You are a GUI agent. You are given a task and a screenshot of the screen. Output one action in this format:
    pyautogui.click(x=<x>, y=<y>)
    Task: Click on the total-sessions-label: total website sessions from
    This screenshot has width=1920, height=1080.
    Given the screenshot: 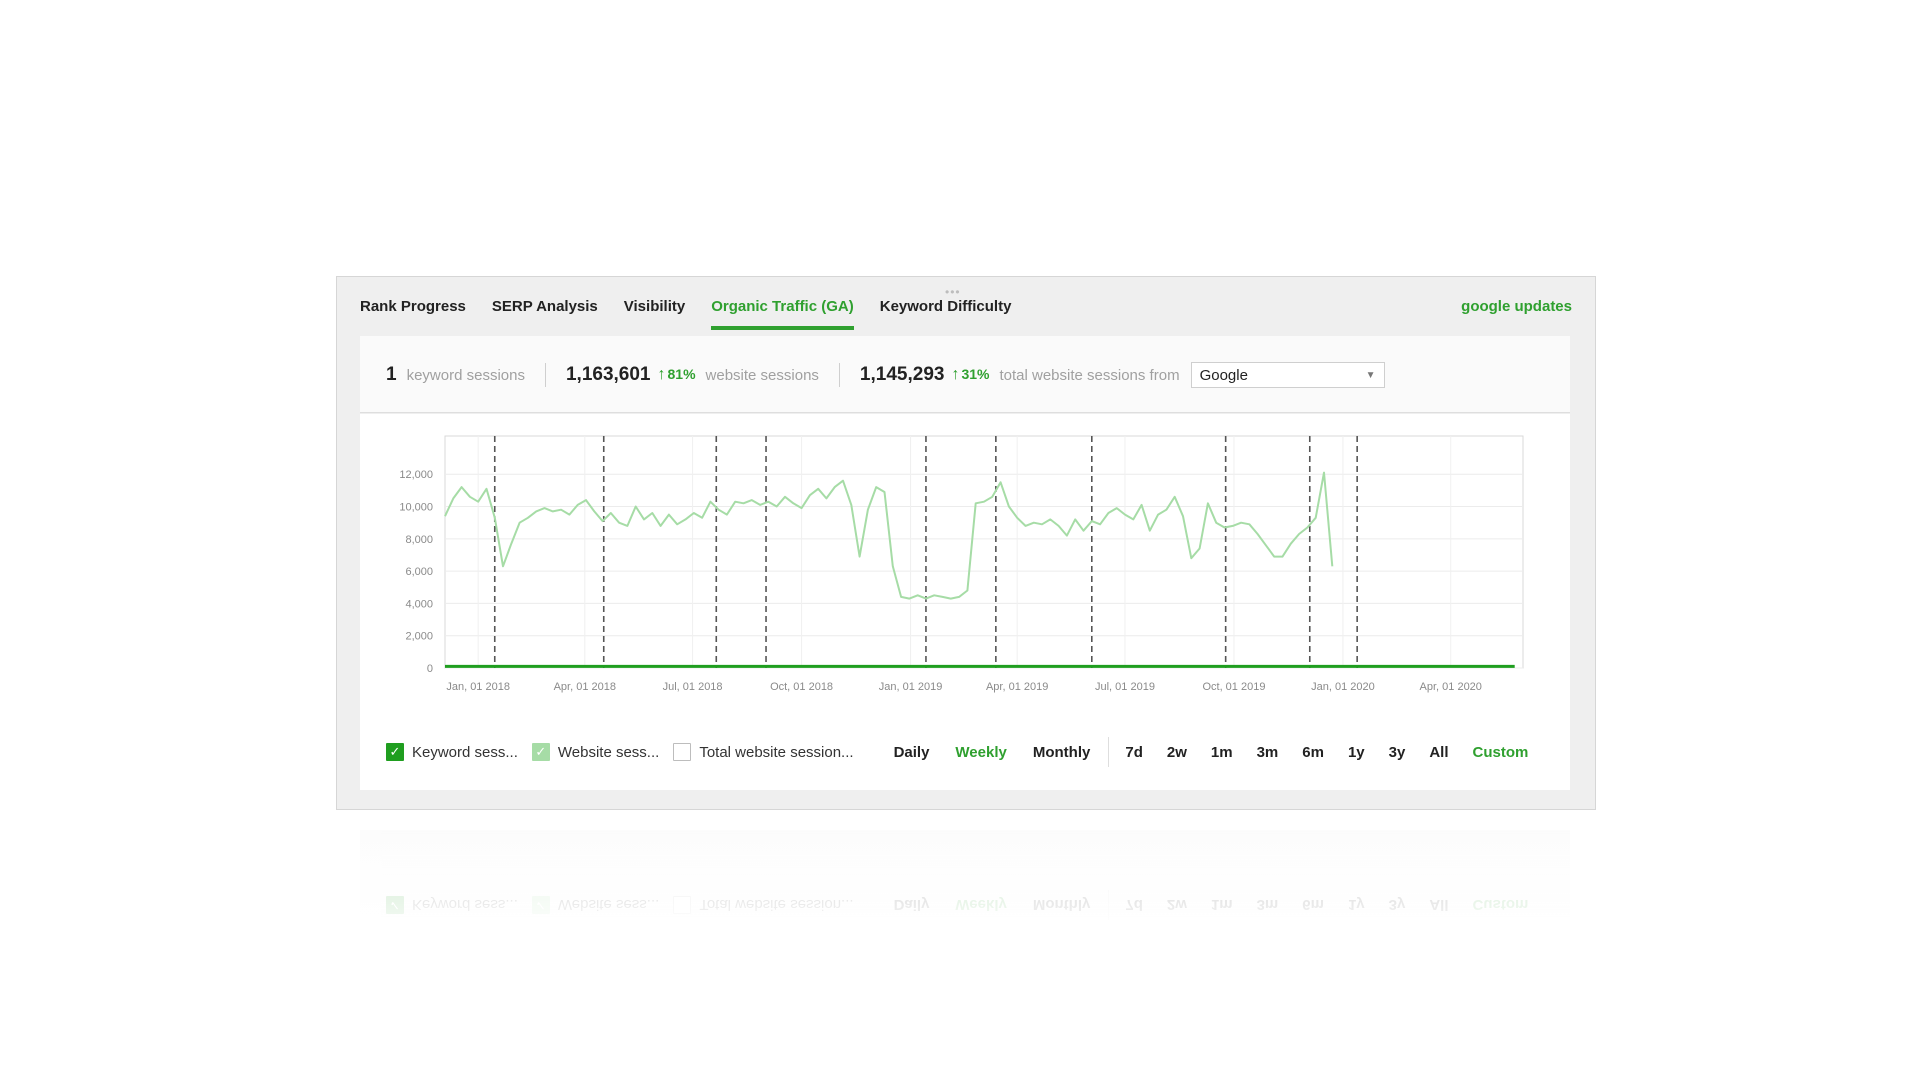 What is the action you would take?
    pyautogui.click(x=1089, y=375)
    